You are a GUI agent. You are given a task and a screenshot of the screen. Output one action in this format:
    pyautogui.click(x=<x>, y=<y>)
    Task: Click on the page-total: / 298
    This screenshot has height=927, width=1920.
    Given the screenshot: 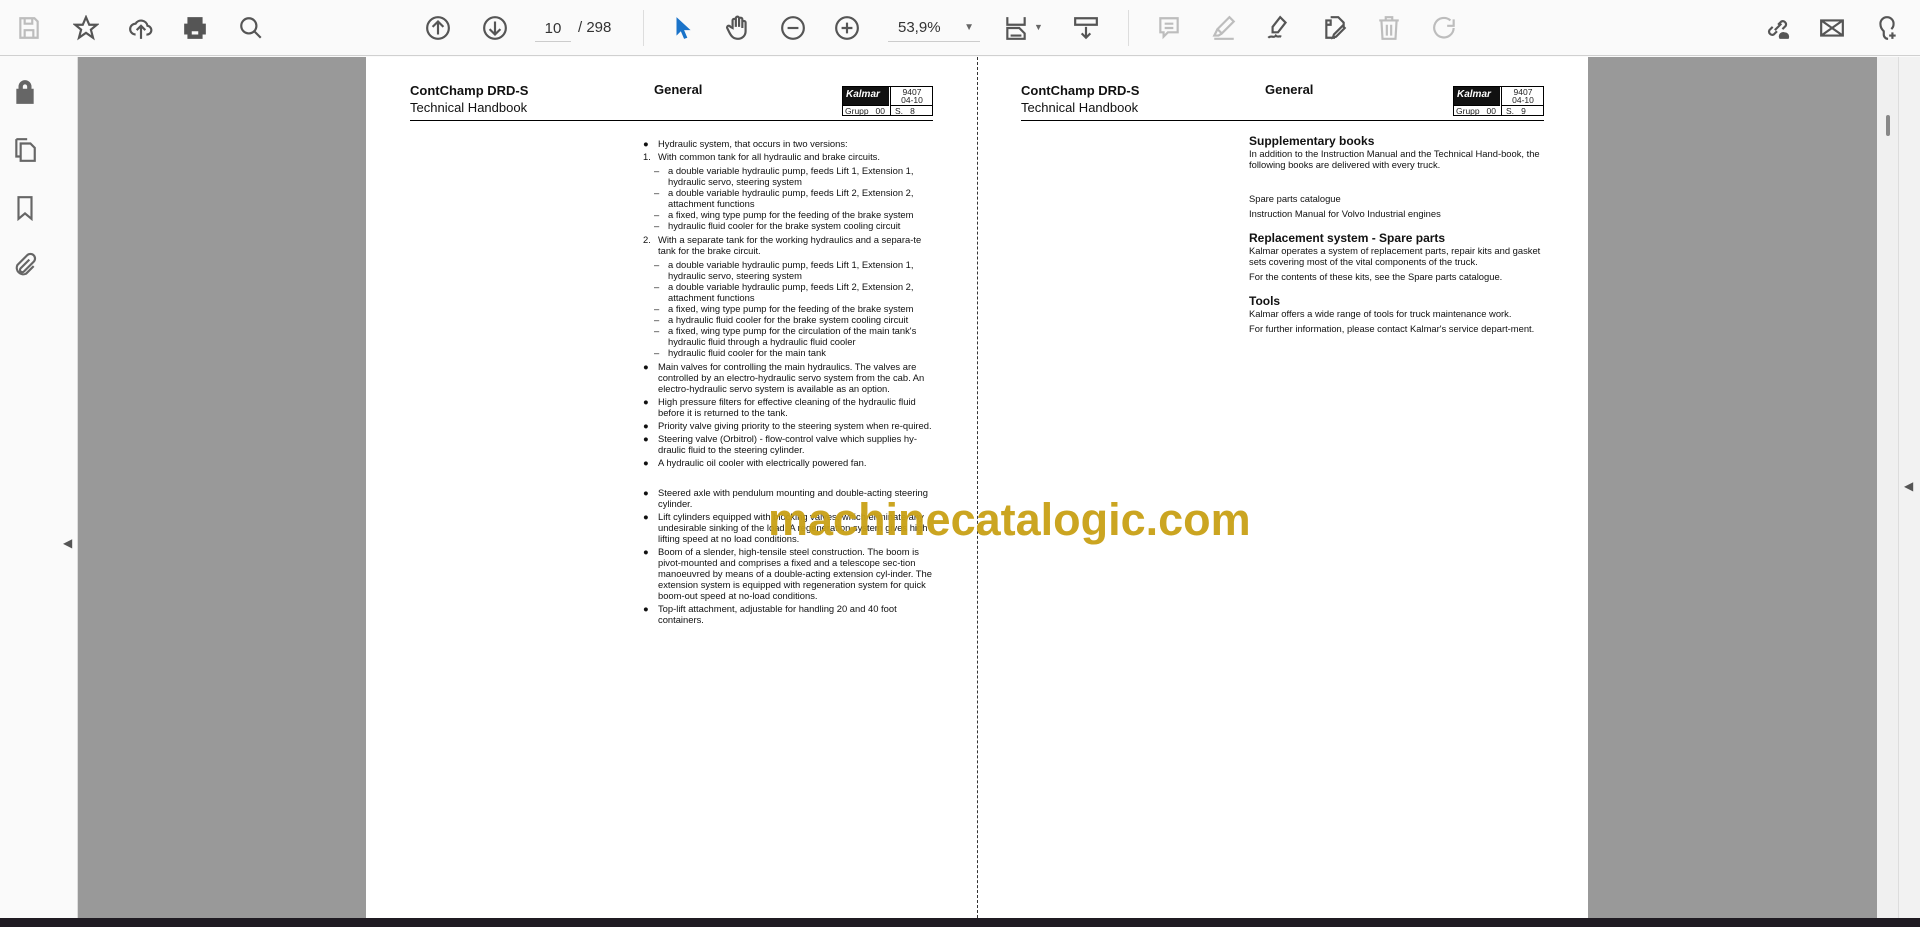 What is the action you would take?
    pyautogui.click(x=595, y=27)
    